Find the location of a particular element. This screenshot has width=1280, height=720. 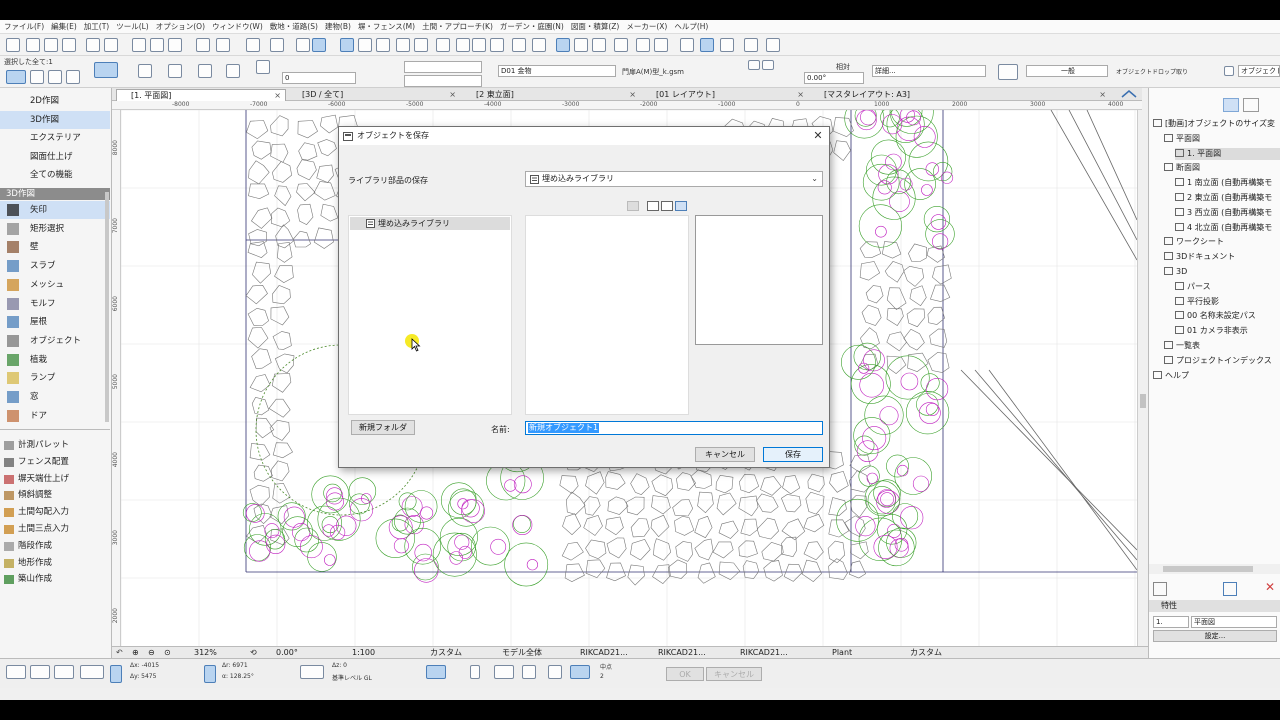

tab-east-elevation: [2 東立面] × is located at coordinates (551, 95).